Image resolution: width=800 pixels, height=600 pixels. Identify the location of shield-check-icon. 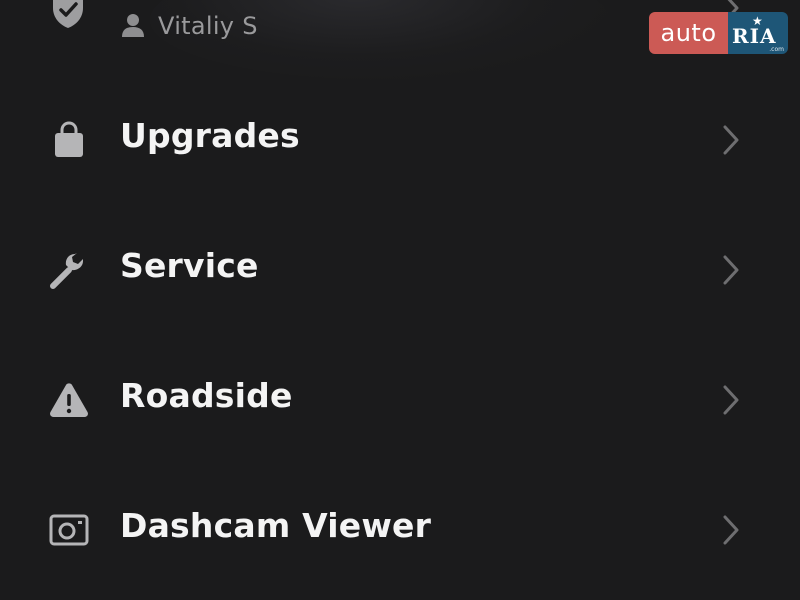
(68, 15).